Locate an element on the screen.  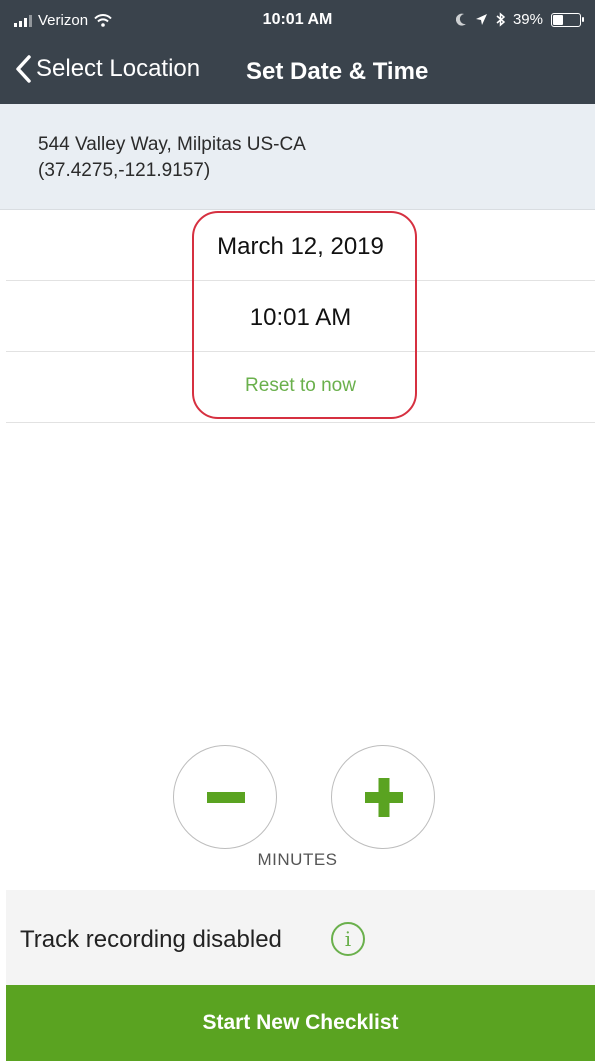
battery-icon is located at coordinates (567, 19).